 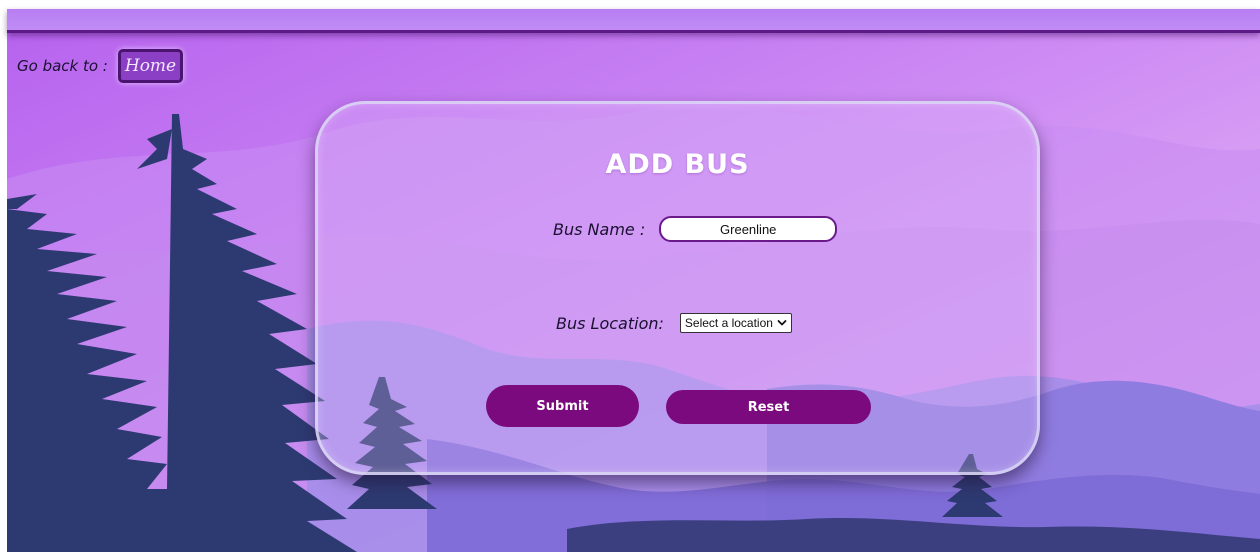 I want to click on reset-button: Reset, so click(x=768, y=407).